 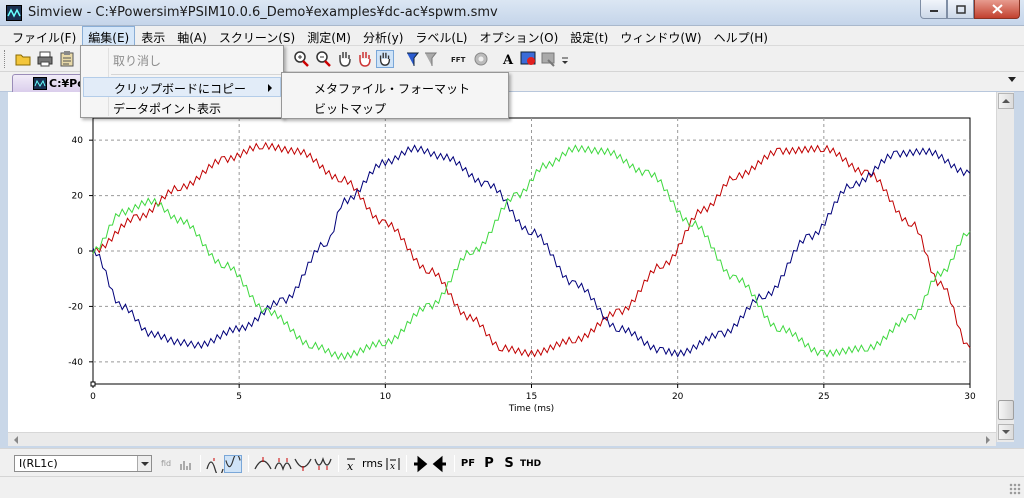 I want to click on menu-separator, so click(x=196, y=74).